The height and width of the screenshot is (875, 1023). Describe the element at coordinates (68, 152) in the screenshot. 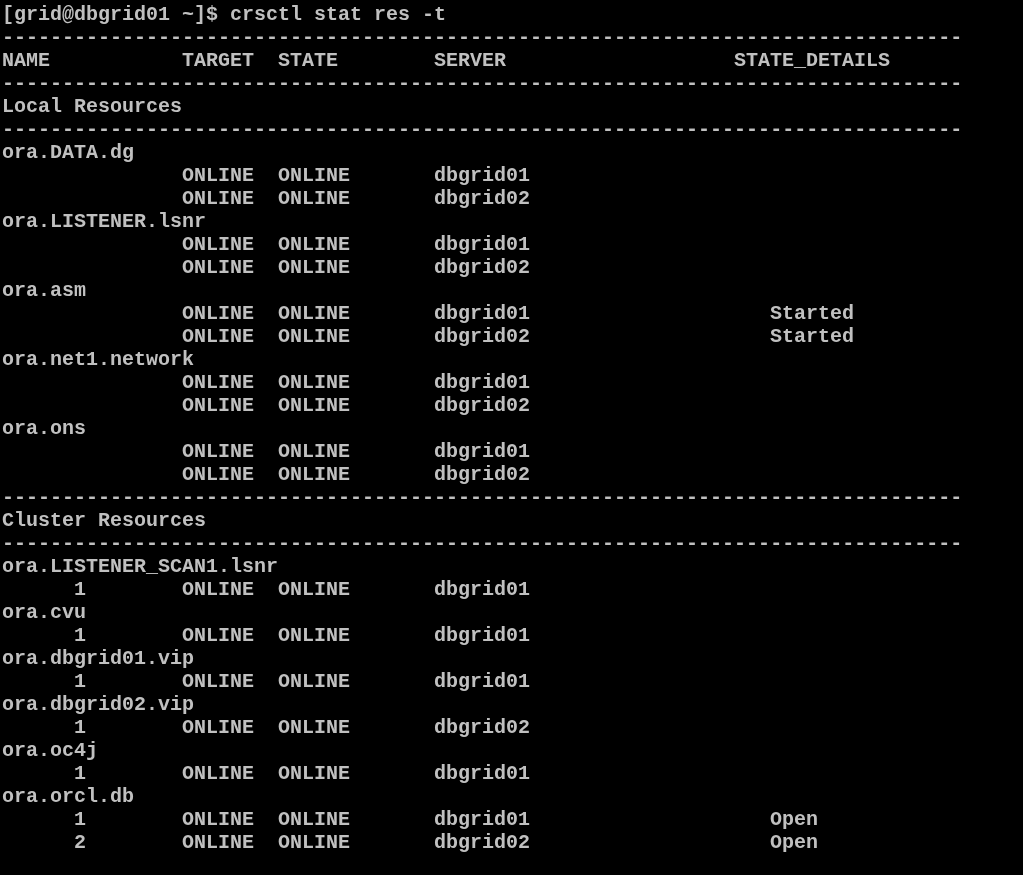

I see `resource-name: ora.DATA.dg` at that location.